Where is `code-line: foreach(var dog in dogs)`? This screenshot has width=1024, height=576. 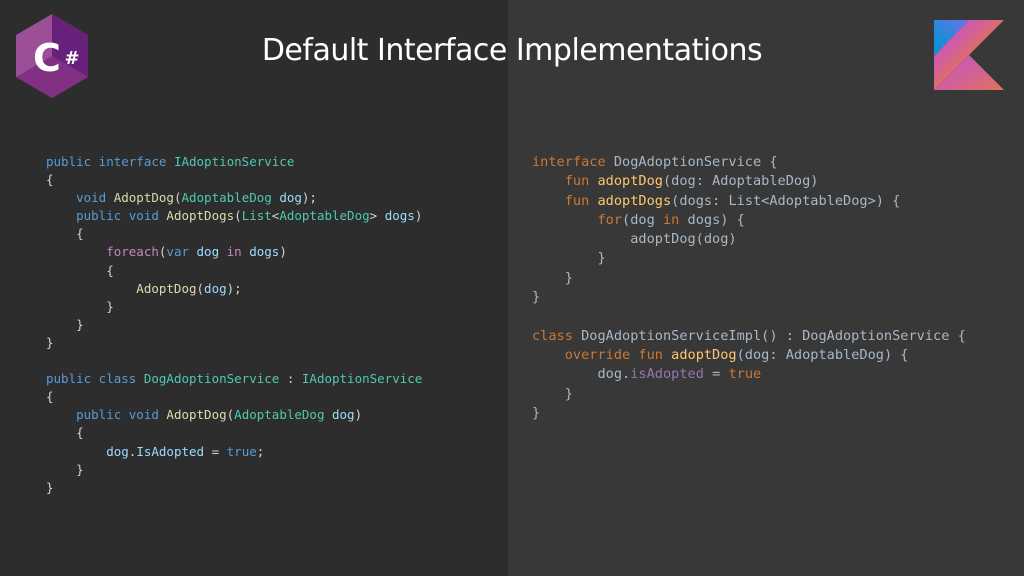 code-line: foreach(var dog in dogs) is located at coordinates (234, 252).